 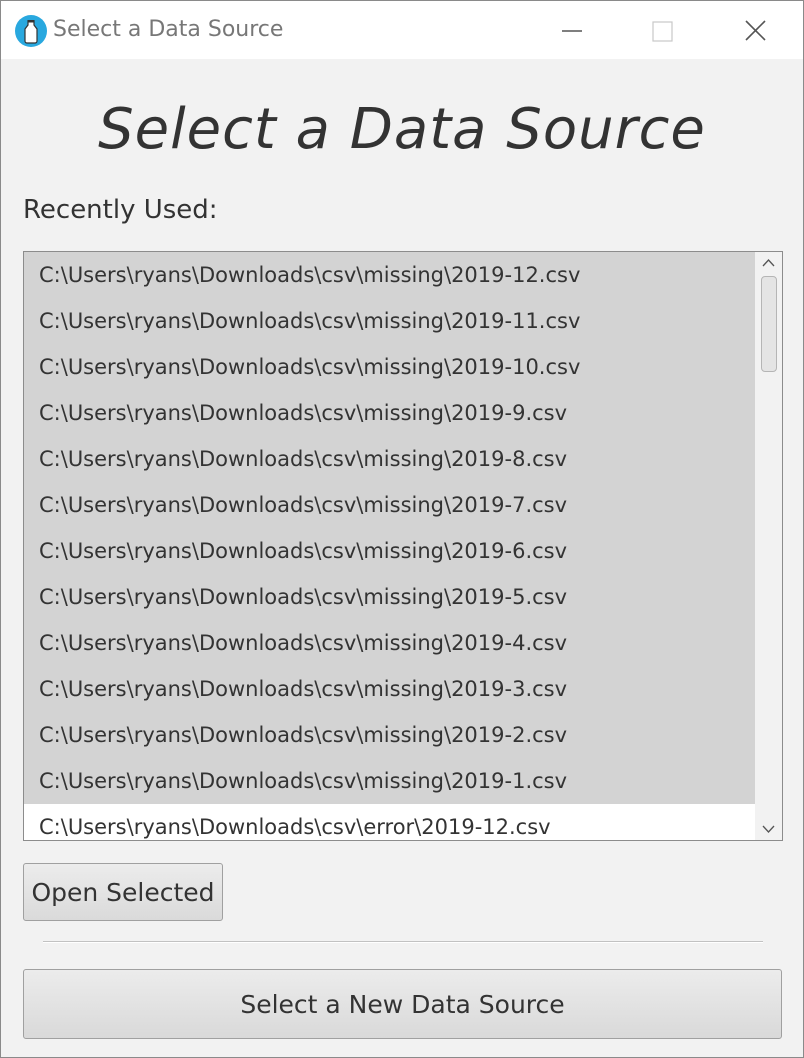 What do you see at coordinates (403, 942) in the screenshot?
I see `separator` at bounding box center [403, 942].